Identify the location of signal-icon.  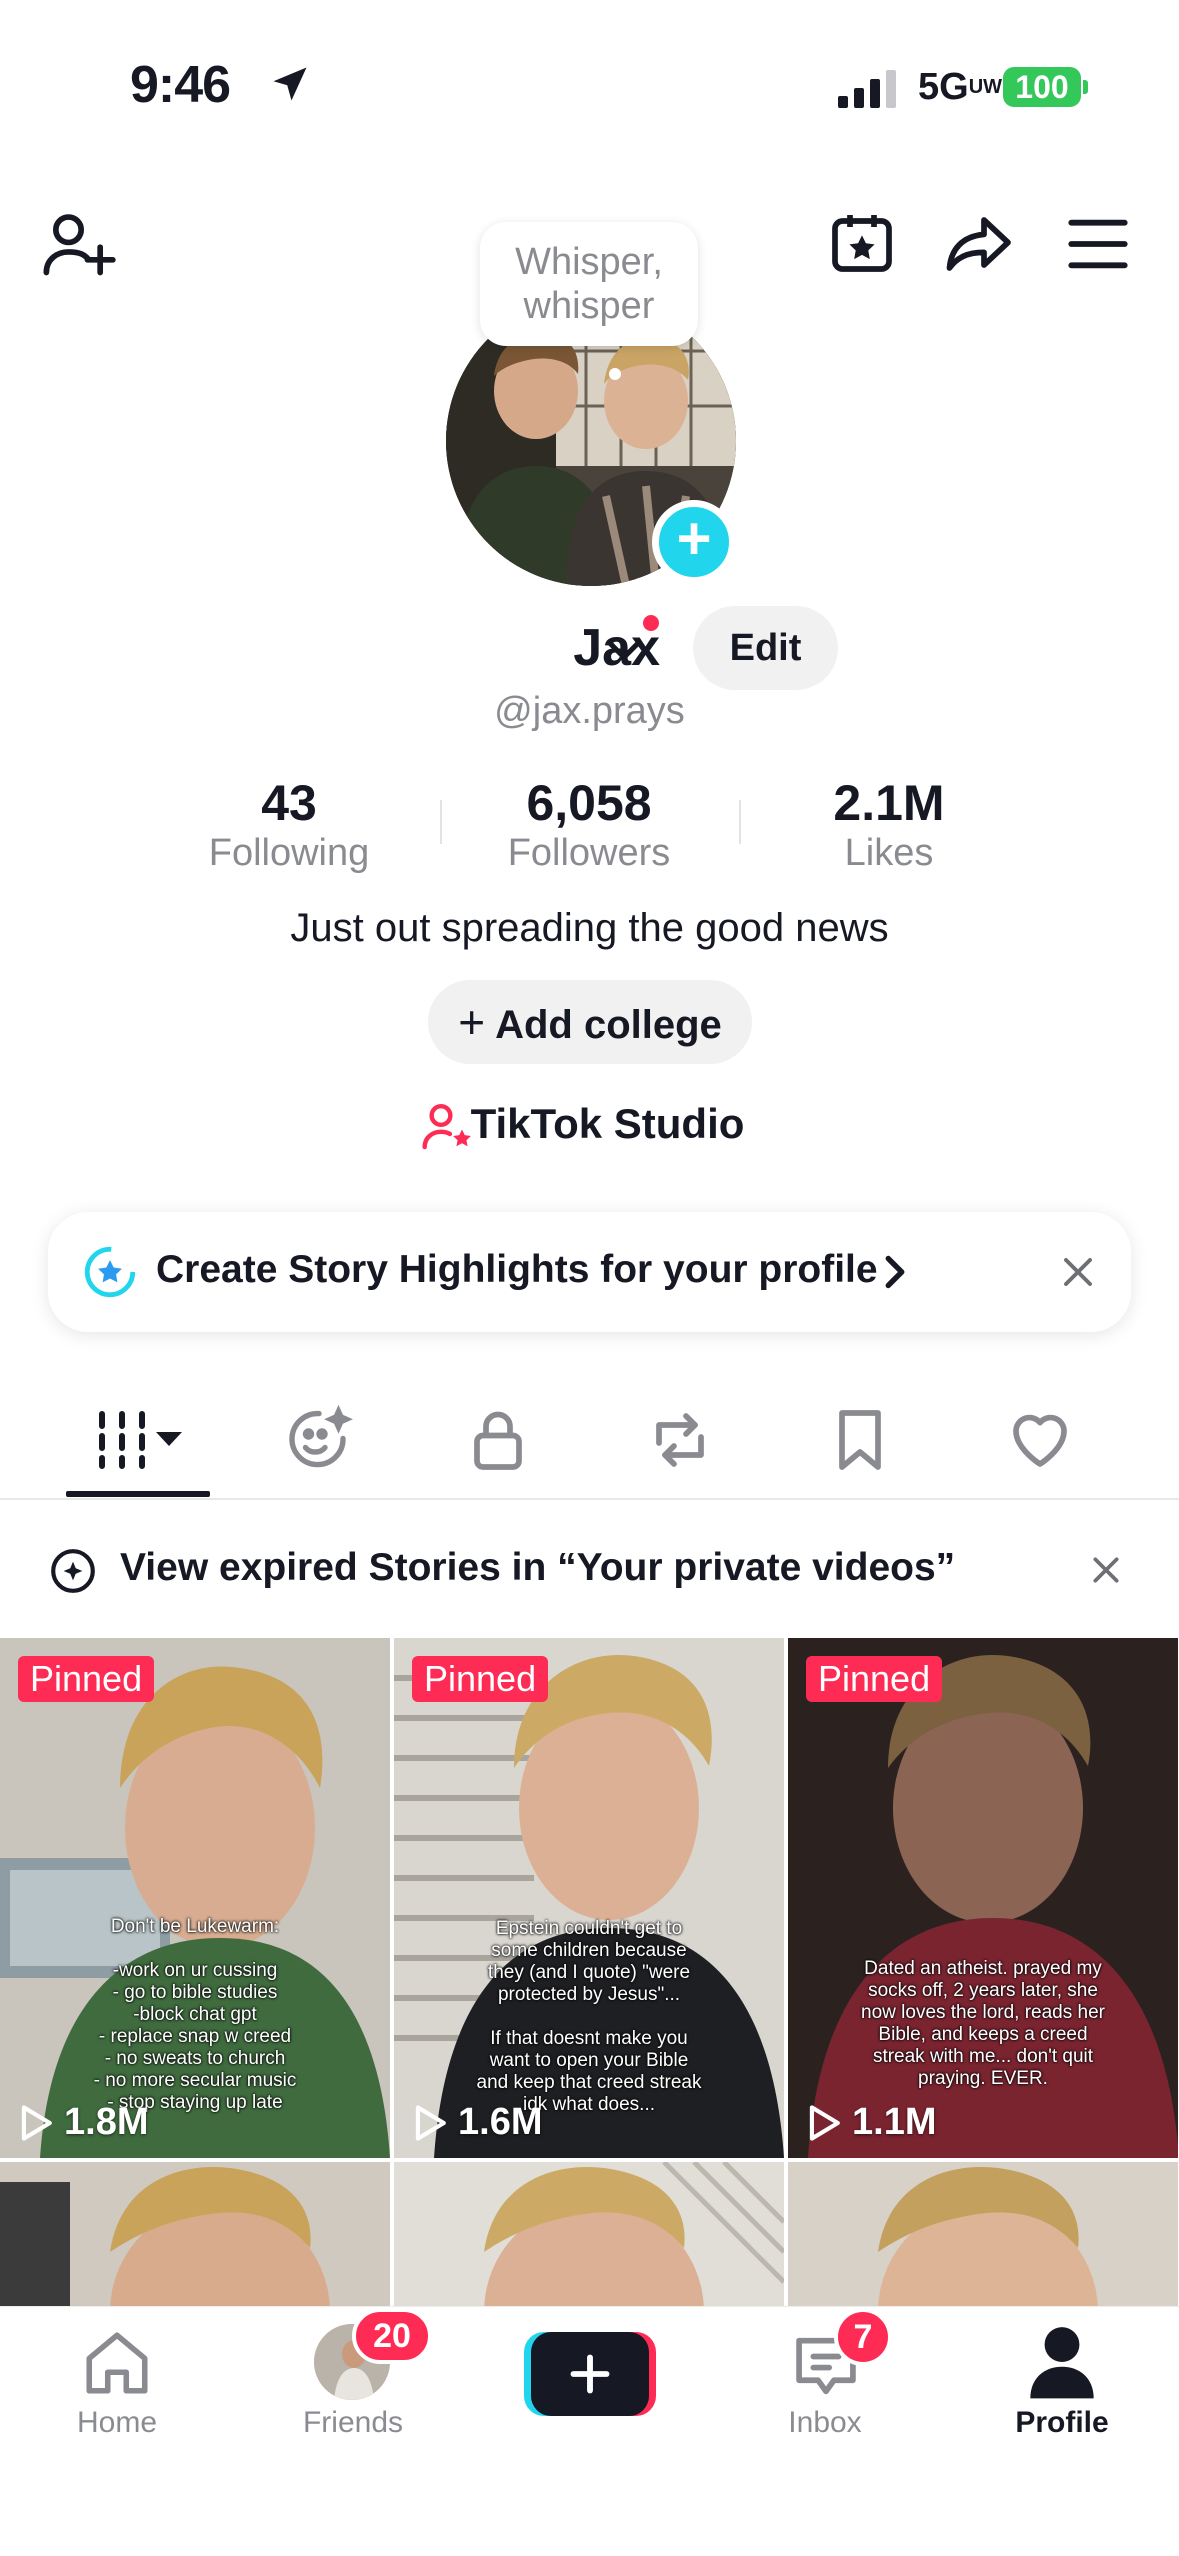
(867, 89).